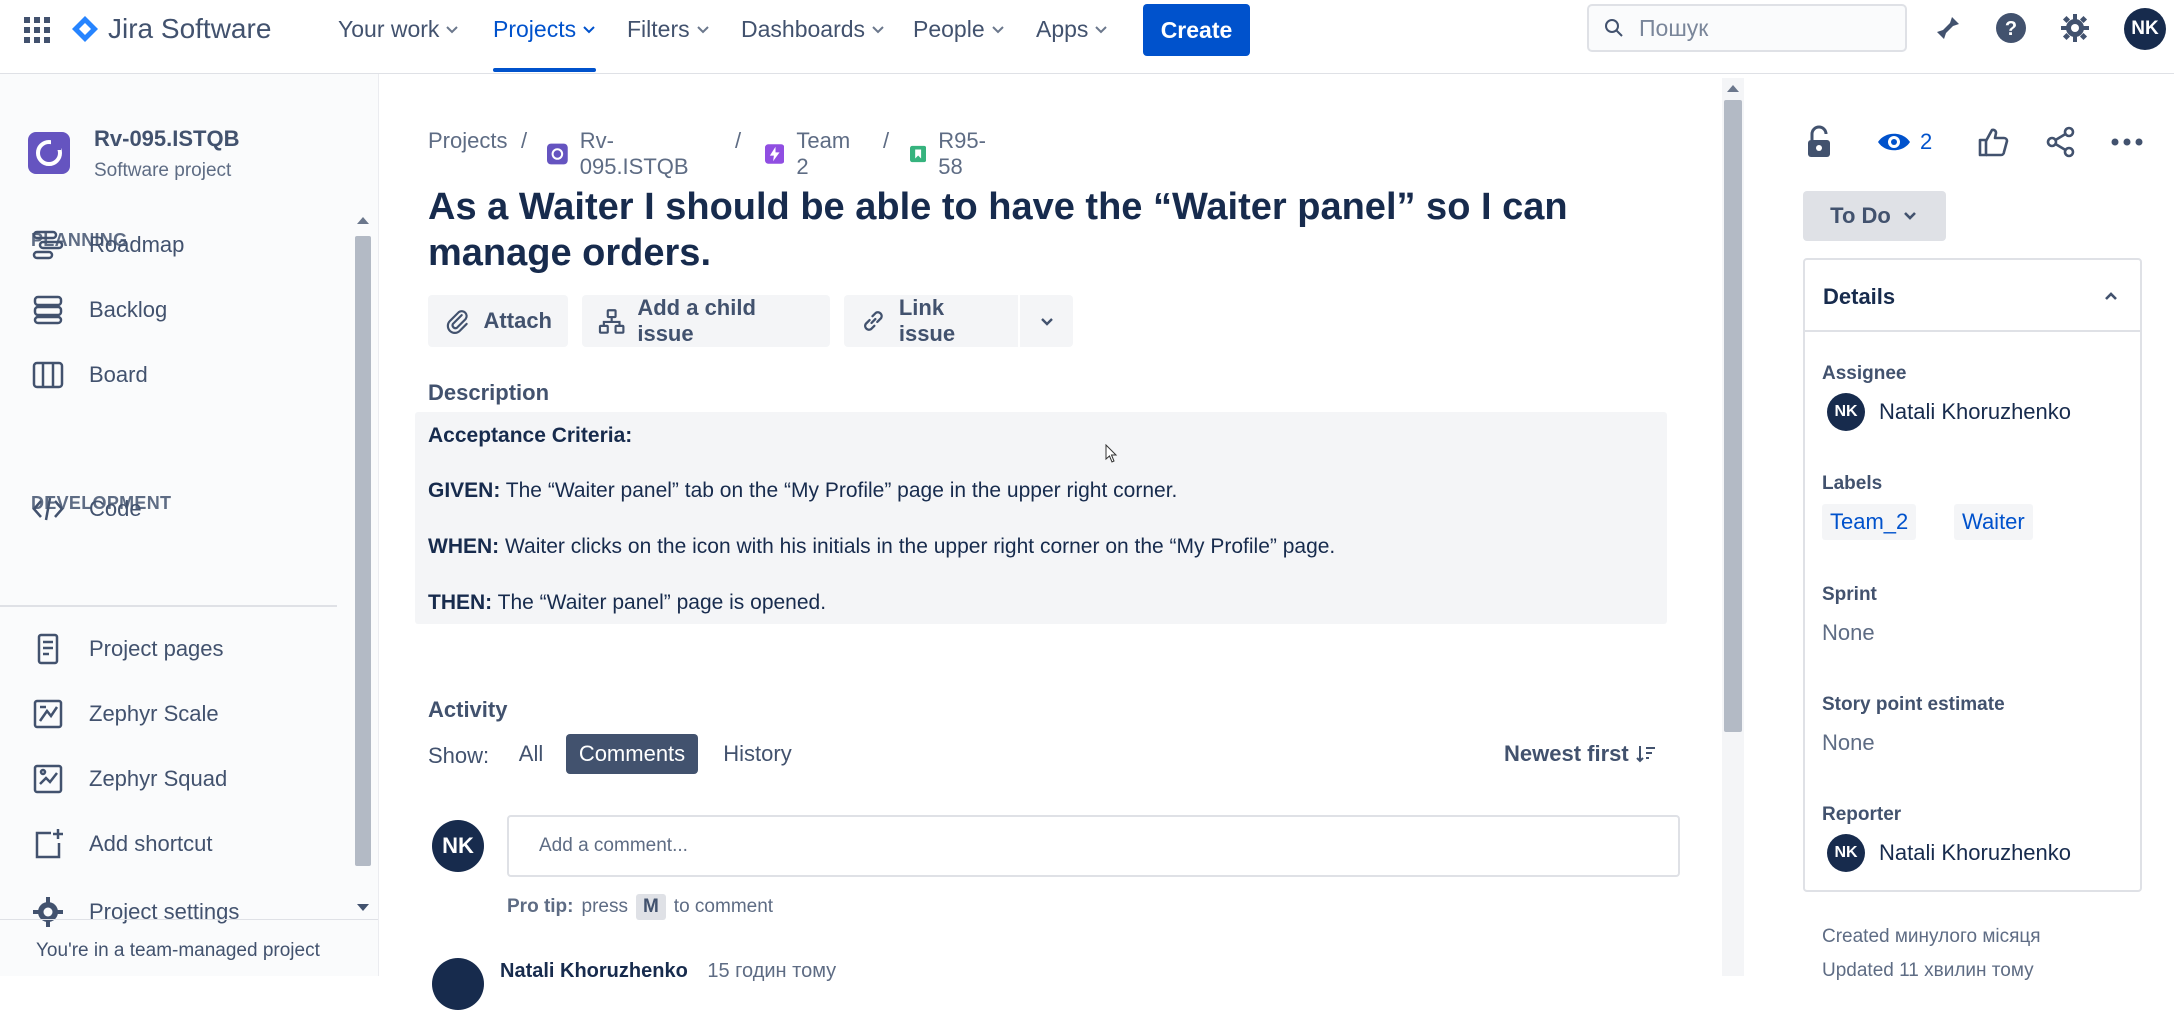 Image resolution: width=2174 pixels, height=1010 pixels. Describe the element at coordinates (1848, 633) in the screenshot. I see `sprint-value: None` at that location.